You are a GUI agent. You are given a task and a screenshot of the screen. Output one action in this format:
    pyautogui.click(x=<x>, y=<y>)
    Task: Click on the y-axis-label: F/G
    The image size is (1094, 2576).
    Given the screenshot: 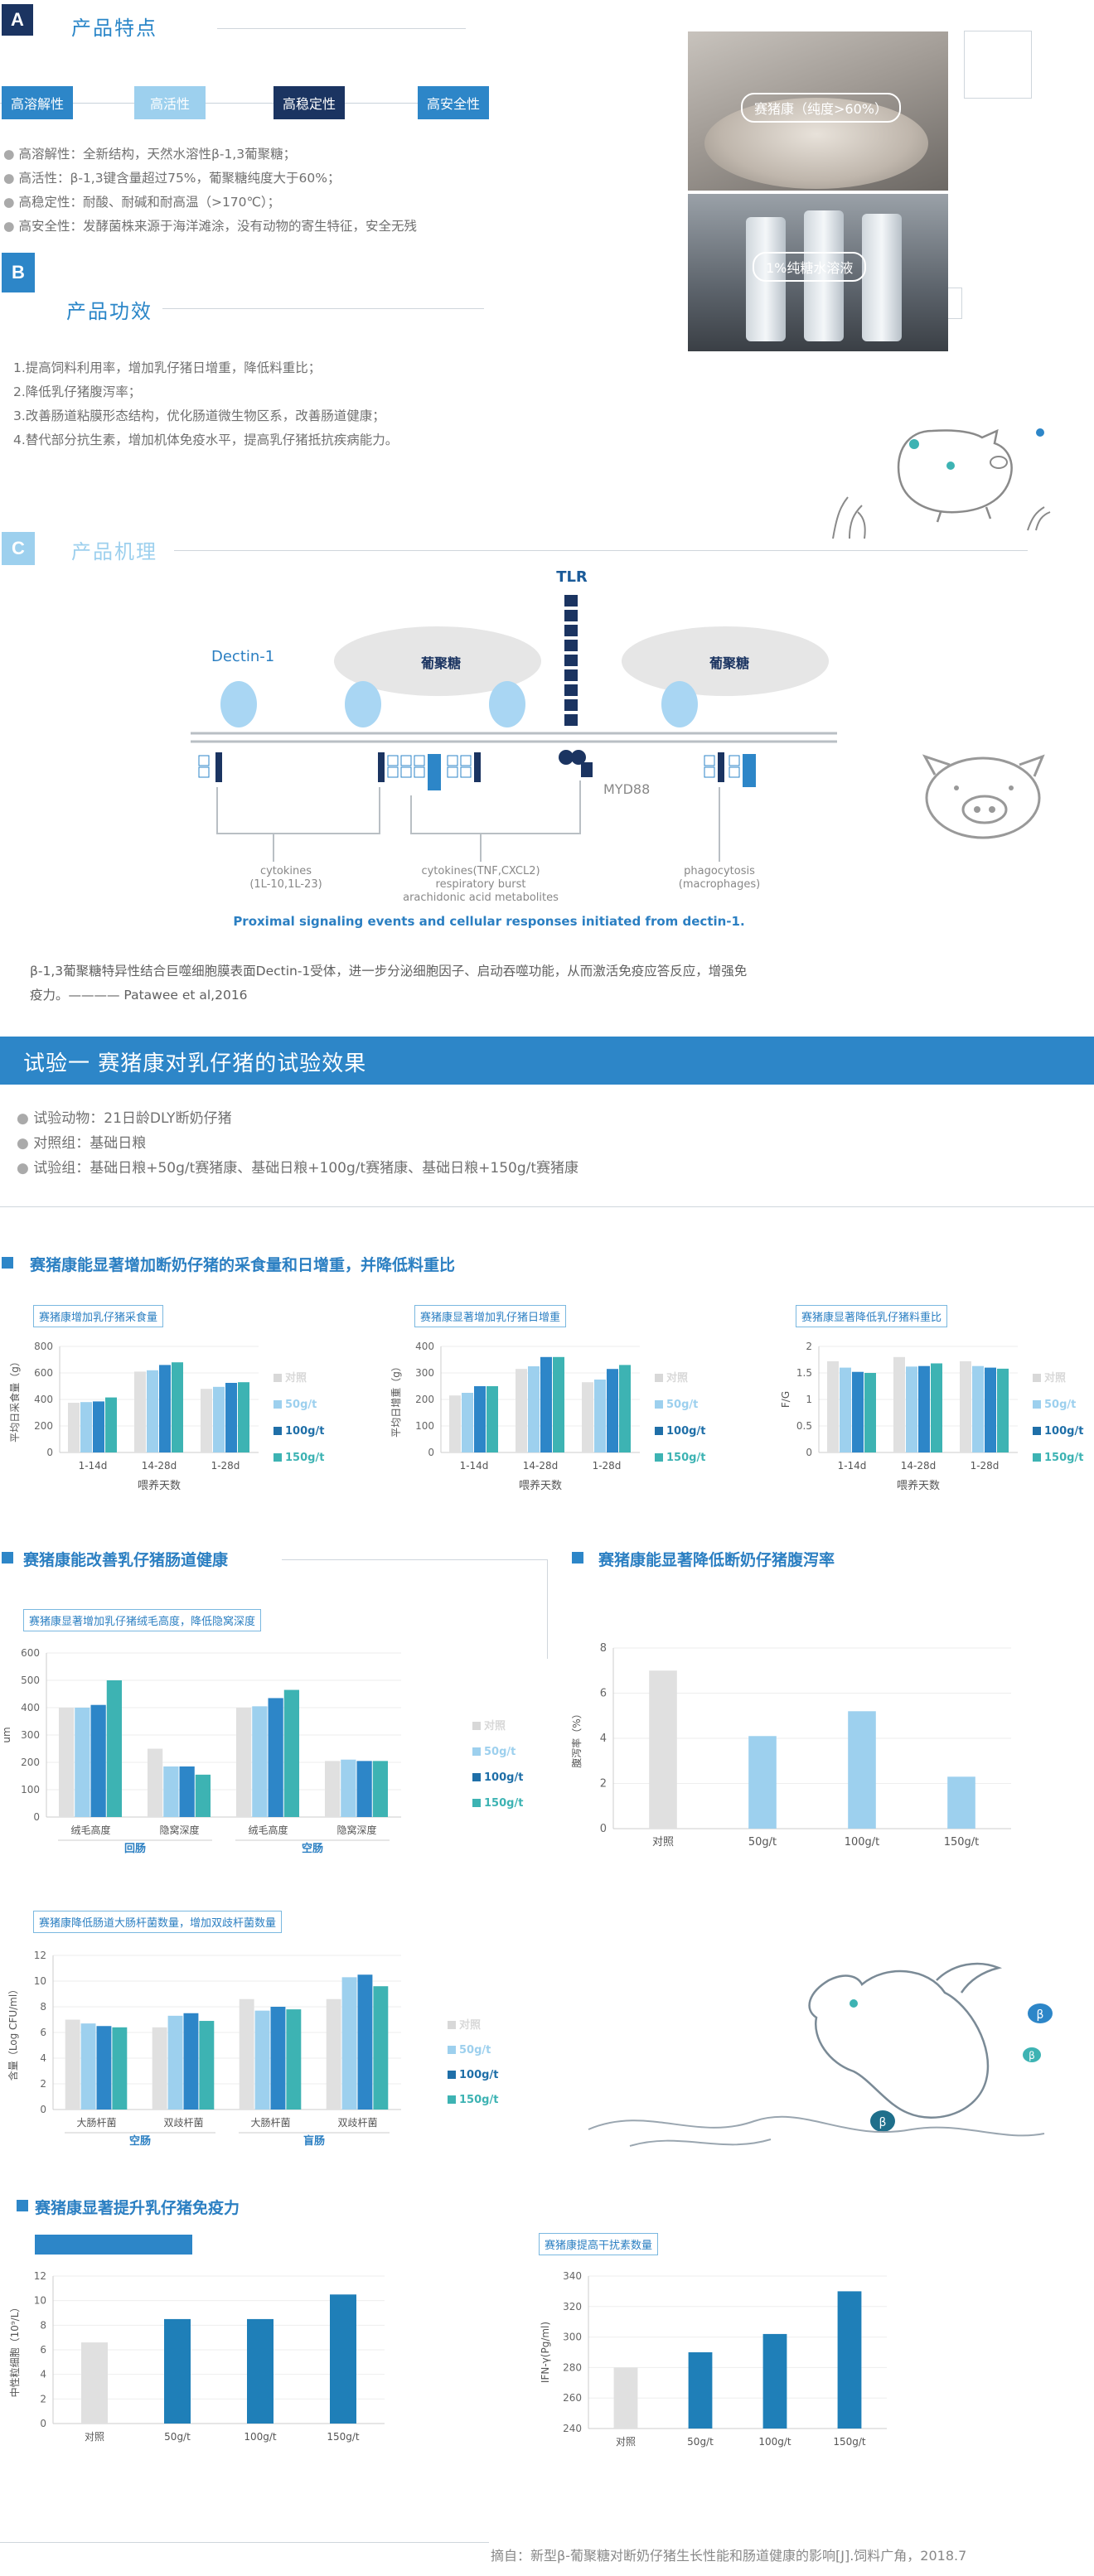 What is the action you would take?
    pyautogui.click(x=785, y=1399)
    